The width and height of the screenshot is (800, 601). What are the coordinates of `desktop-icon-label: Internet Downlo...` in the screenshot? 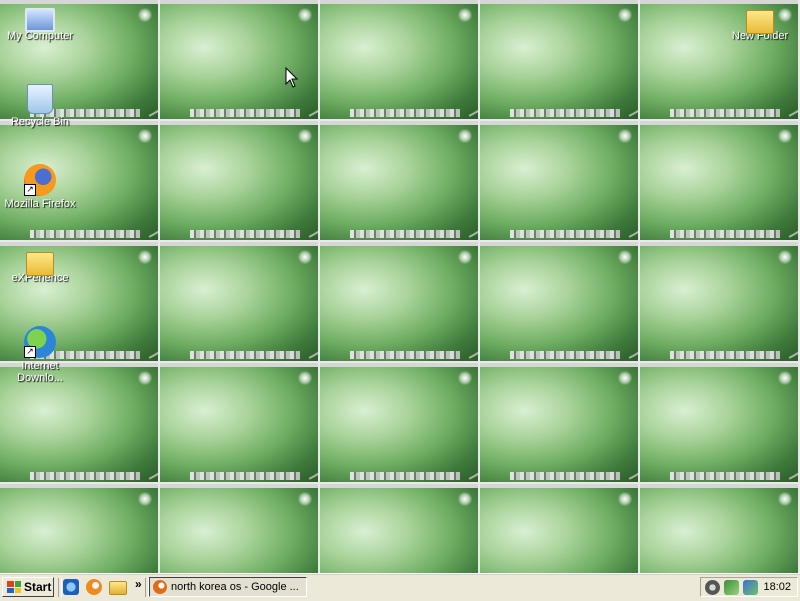 It's located at (40, 372).